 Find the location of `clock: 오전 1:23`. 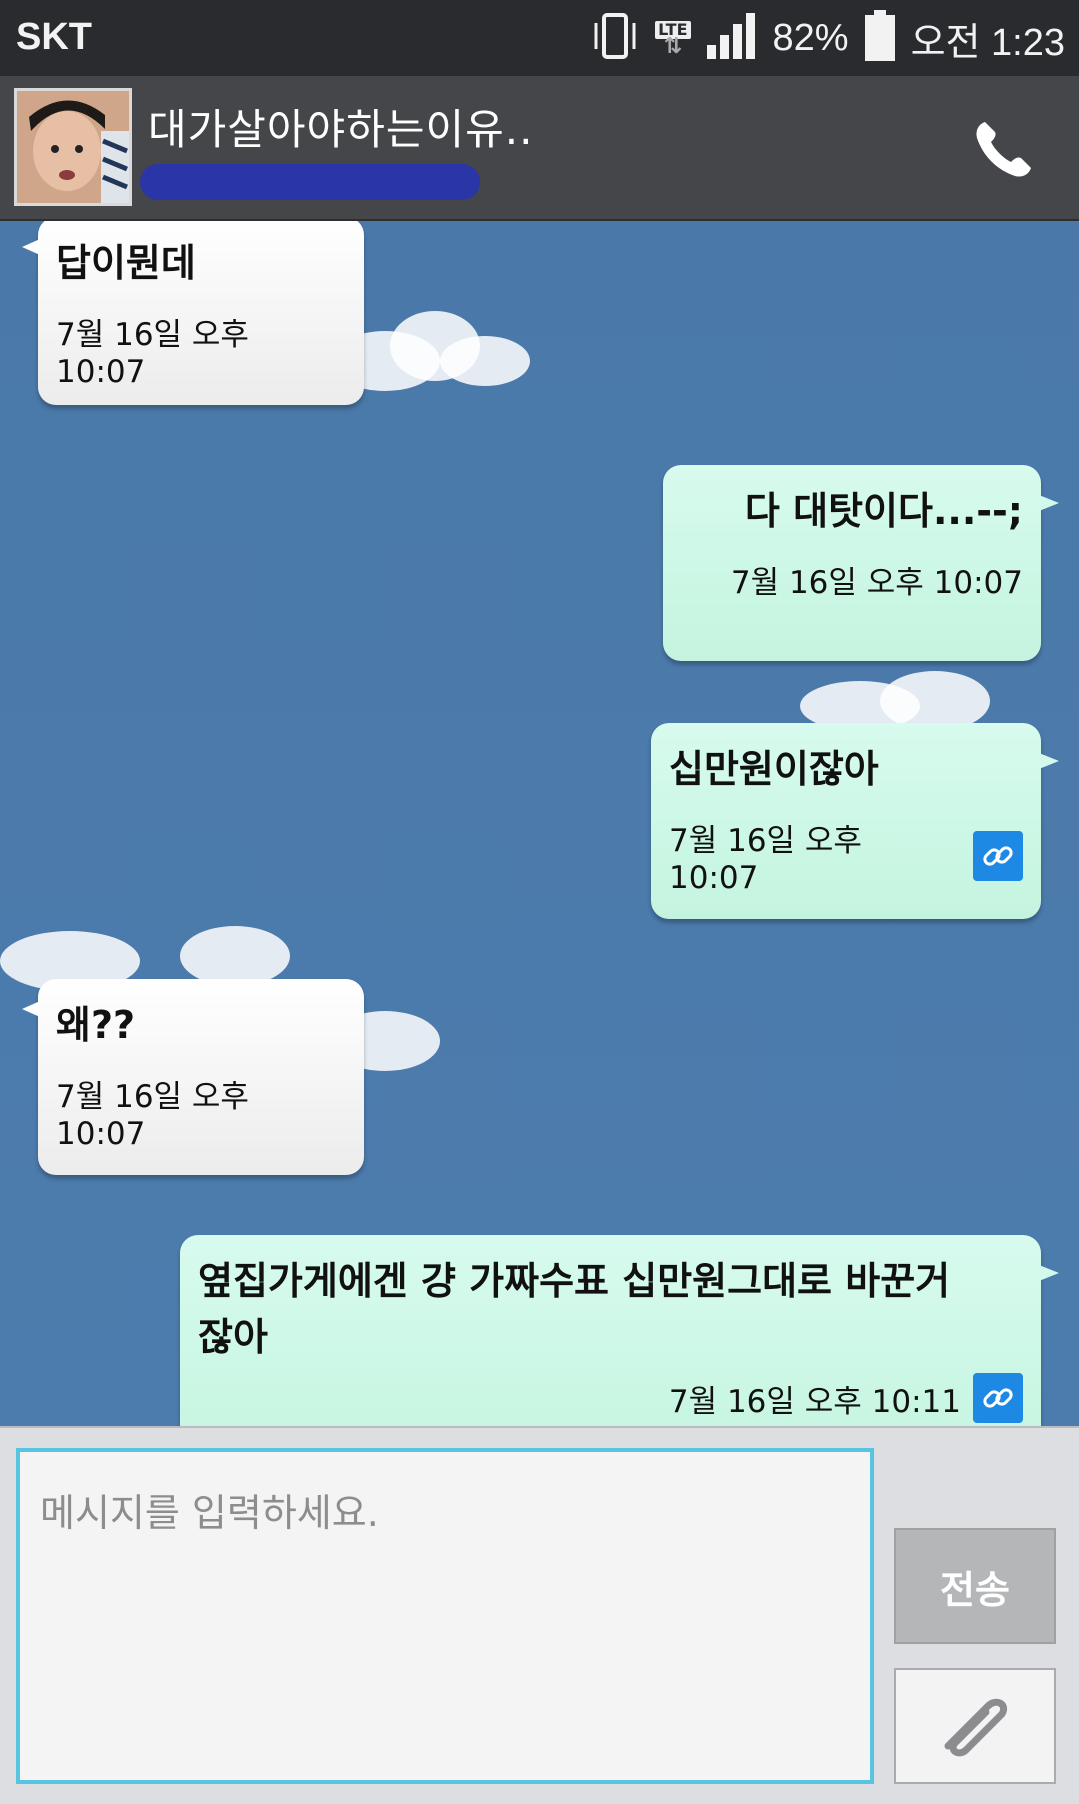

clock: 오전 1:23 is located at coordinates (987, 42).